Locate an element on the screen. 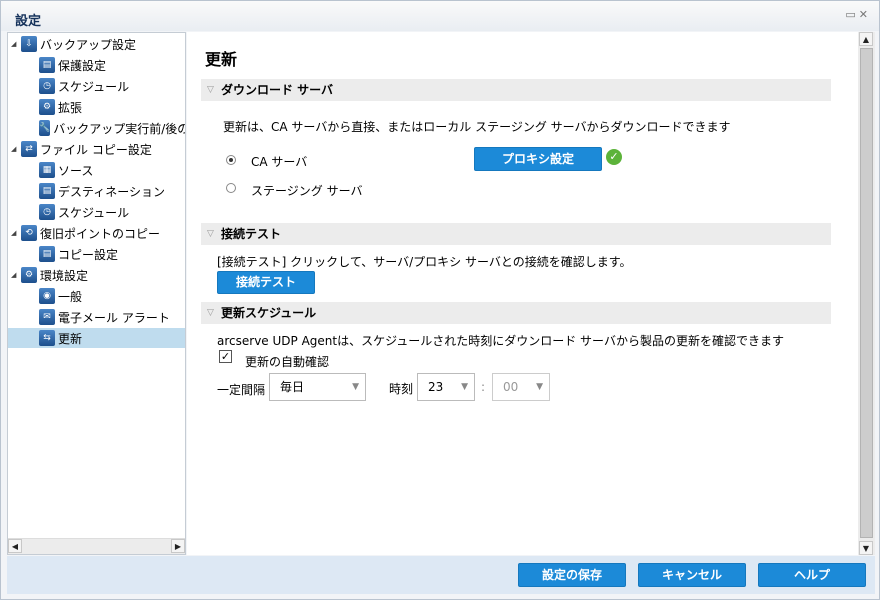 This screenshot has width=880, height=600. save-settings-button: 設定の保存 is located at coordinates (572, 575).